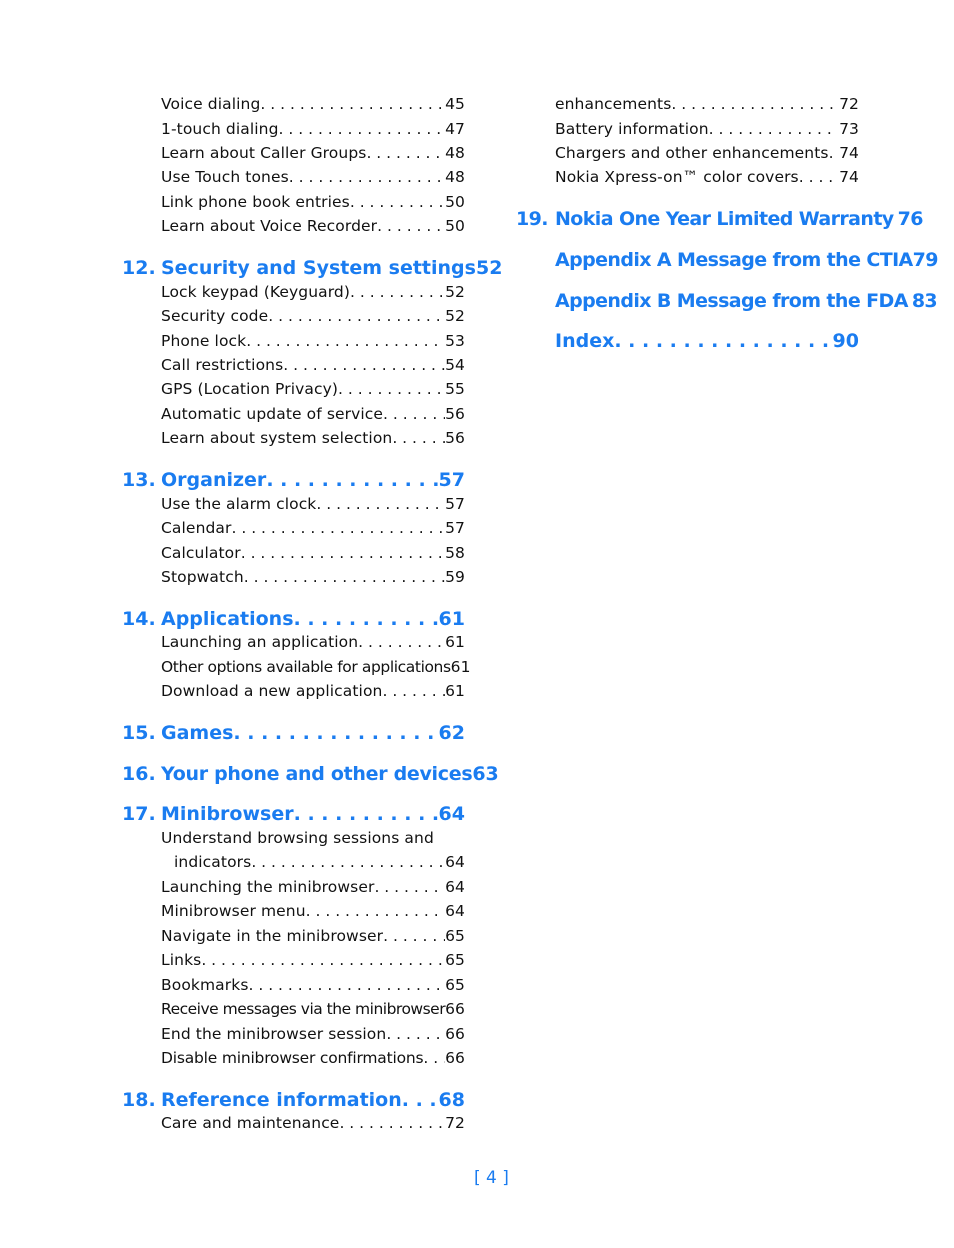  Describe the element at coordinates (455, 414) in the screenshot. I see `toc-item-page: 56` at that location.